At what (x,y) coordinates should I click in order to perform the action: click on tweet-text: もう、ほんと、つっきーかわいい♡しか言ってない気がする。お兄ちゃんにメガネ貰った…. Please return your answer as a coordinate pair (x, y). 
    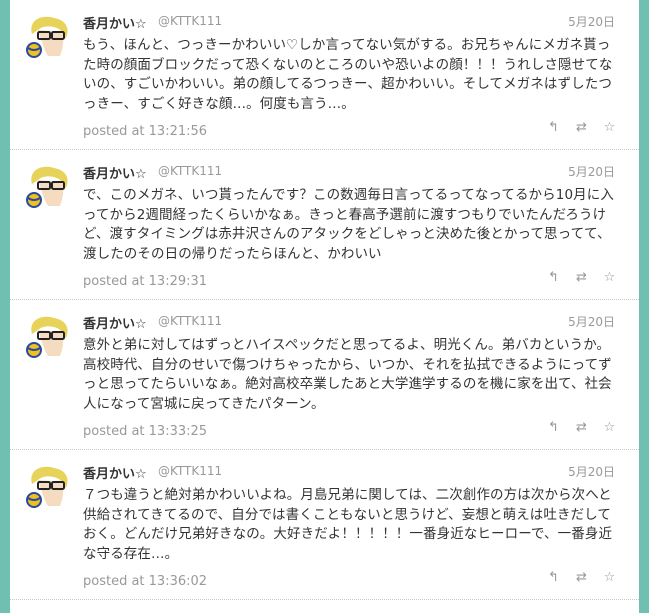
    Looking at the image, I should click on (348, 74).